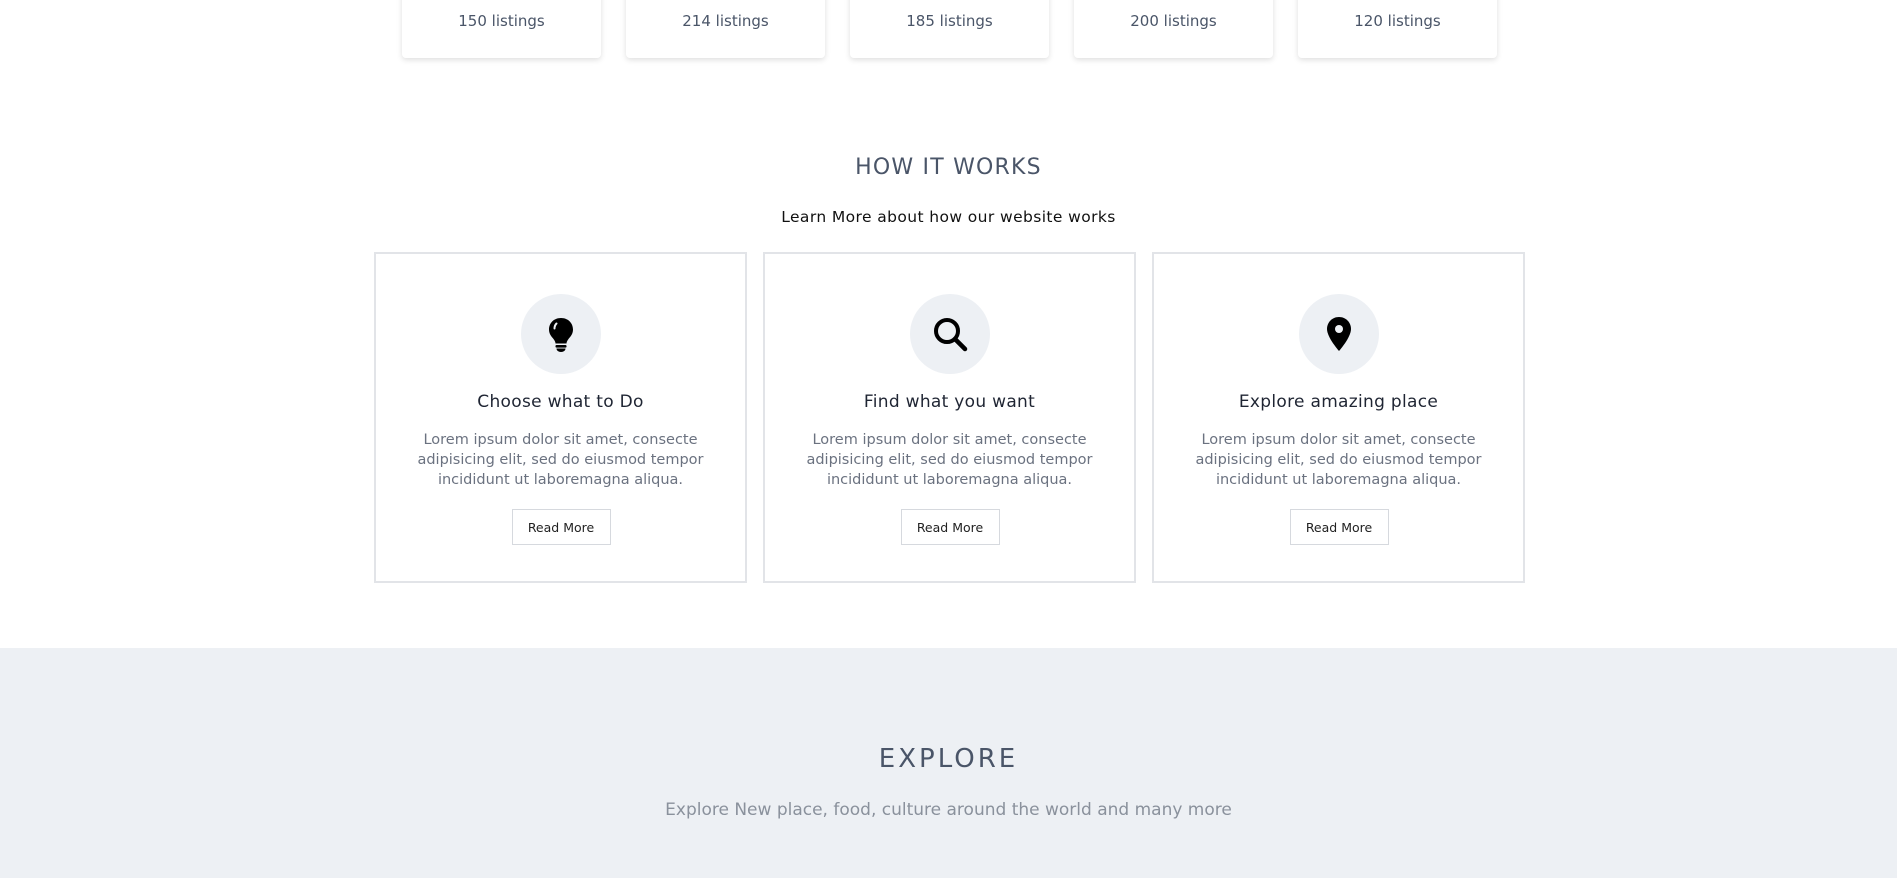 The height and width of the screenshot is (878, 1897). What do you see at coordinates (725, 21) in the screenshot?
I see `listing-count: 214 listings` at bounding box center [725, 21].